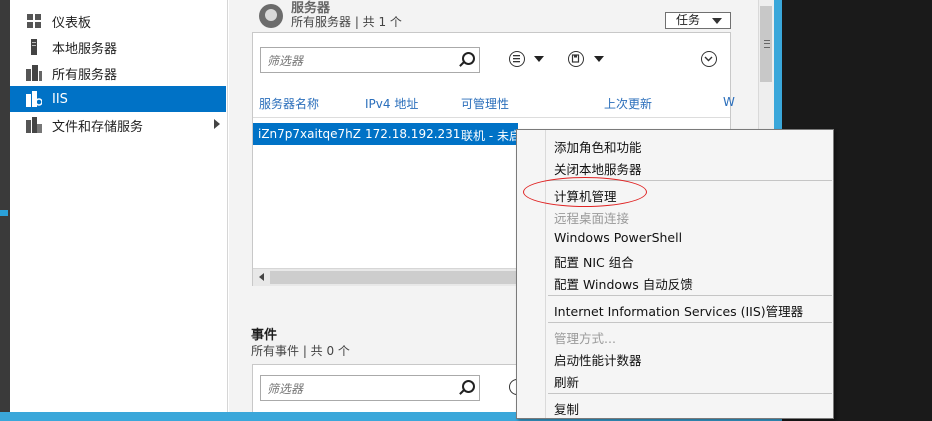 The height and width of the screenshot is (421, 932). Describe the element at coordinates (729, 102) in the screenshot. I see `column-header-windows-activation: W` at that location.